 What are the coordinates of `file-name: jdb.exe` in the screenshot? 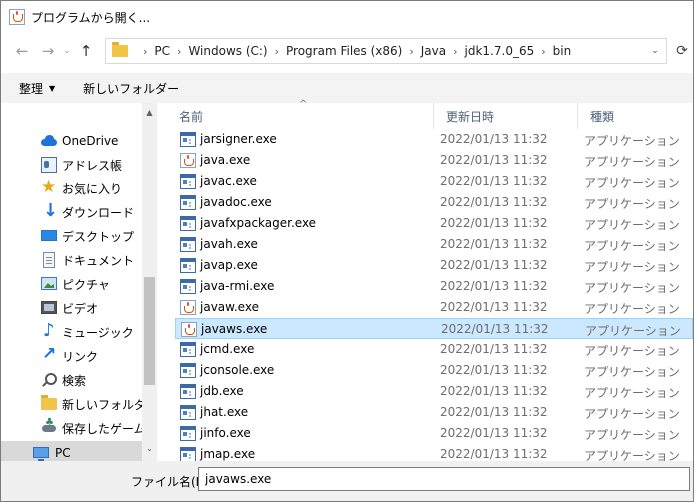 It's located at (222, 391).